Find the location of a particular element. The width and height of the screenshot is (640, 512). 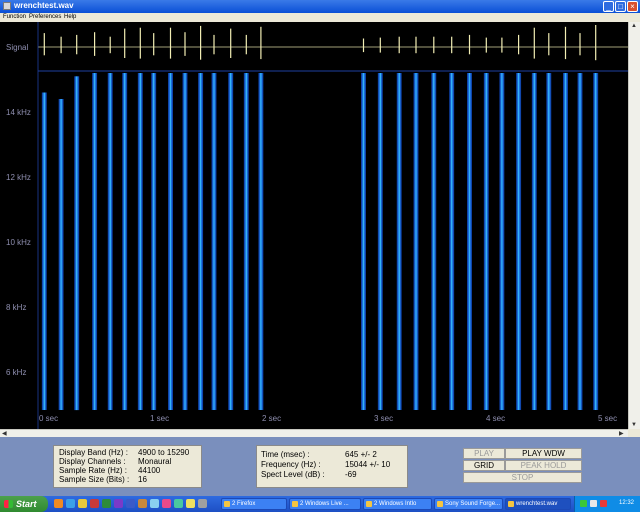

time-label-0: 0 sec is located at coordinates (48, 418).